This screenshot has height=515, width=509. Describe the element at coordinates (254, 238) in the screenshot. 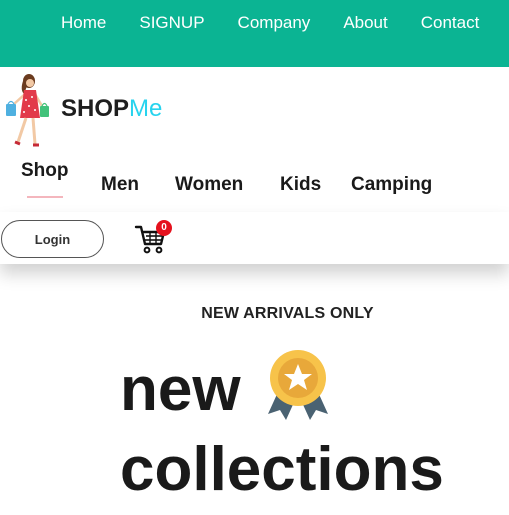

I see `account-action-bar: Login 0` at that location.